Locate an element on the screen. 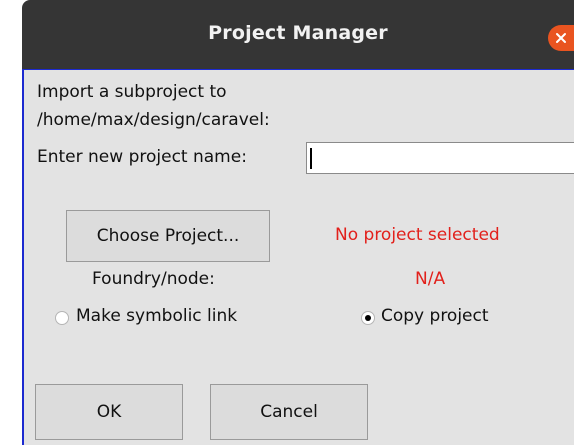 This screenshot has width=574, height=445. cancel-label: Cancel is located at coordinates (289, 412).